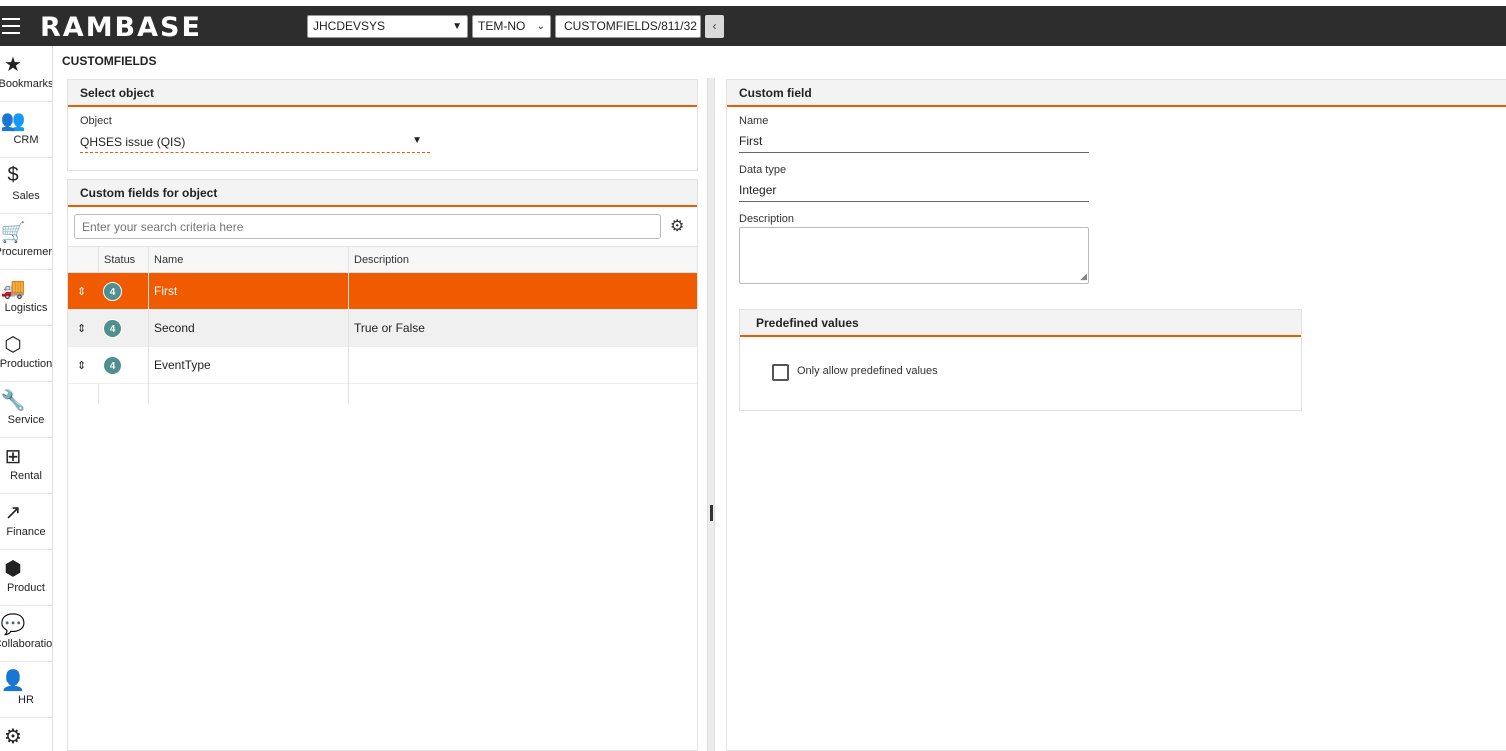 The height and width of the screenshot is (751, 1506). I want to click on object-label: Object, so click(96, 121).